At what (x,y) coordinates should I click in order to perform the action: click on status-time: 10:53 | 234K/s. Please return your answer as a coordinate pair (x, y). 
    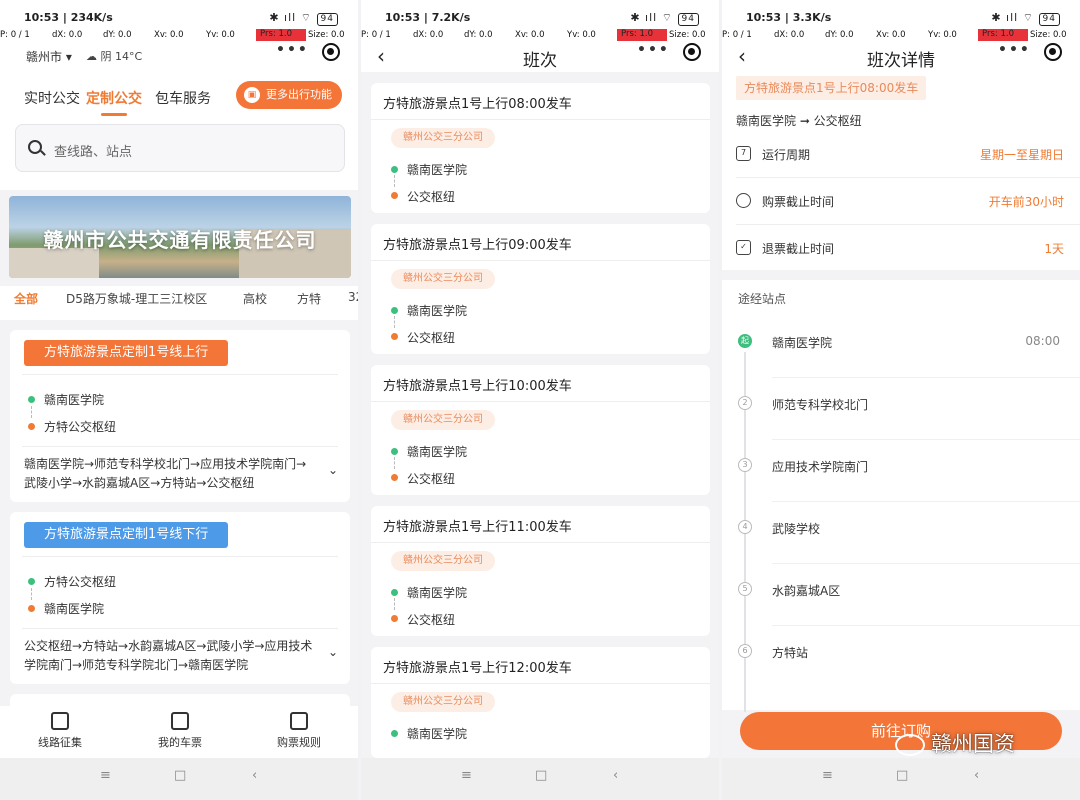
    Looking at the image, I should click on (68, 17).